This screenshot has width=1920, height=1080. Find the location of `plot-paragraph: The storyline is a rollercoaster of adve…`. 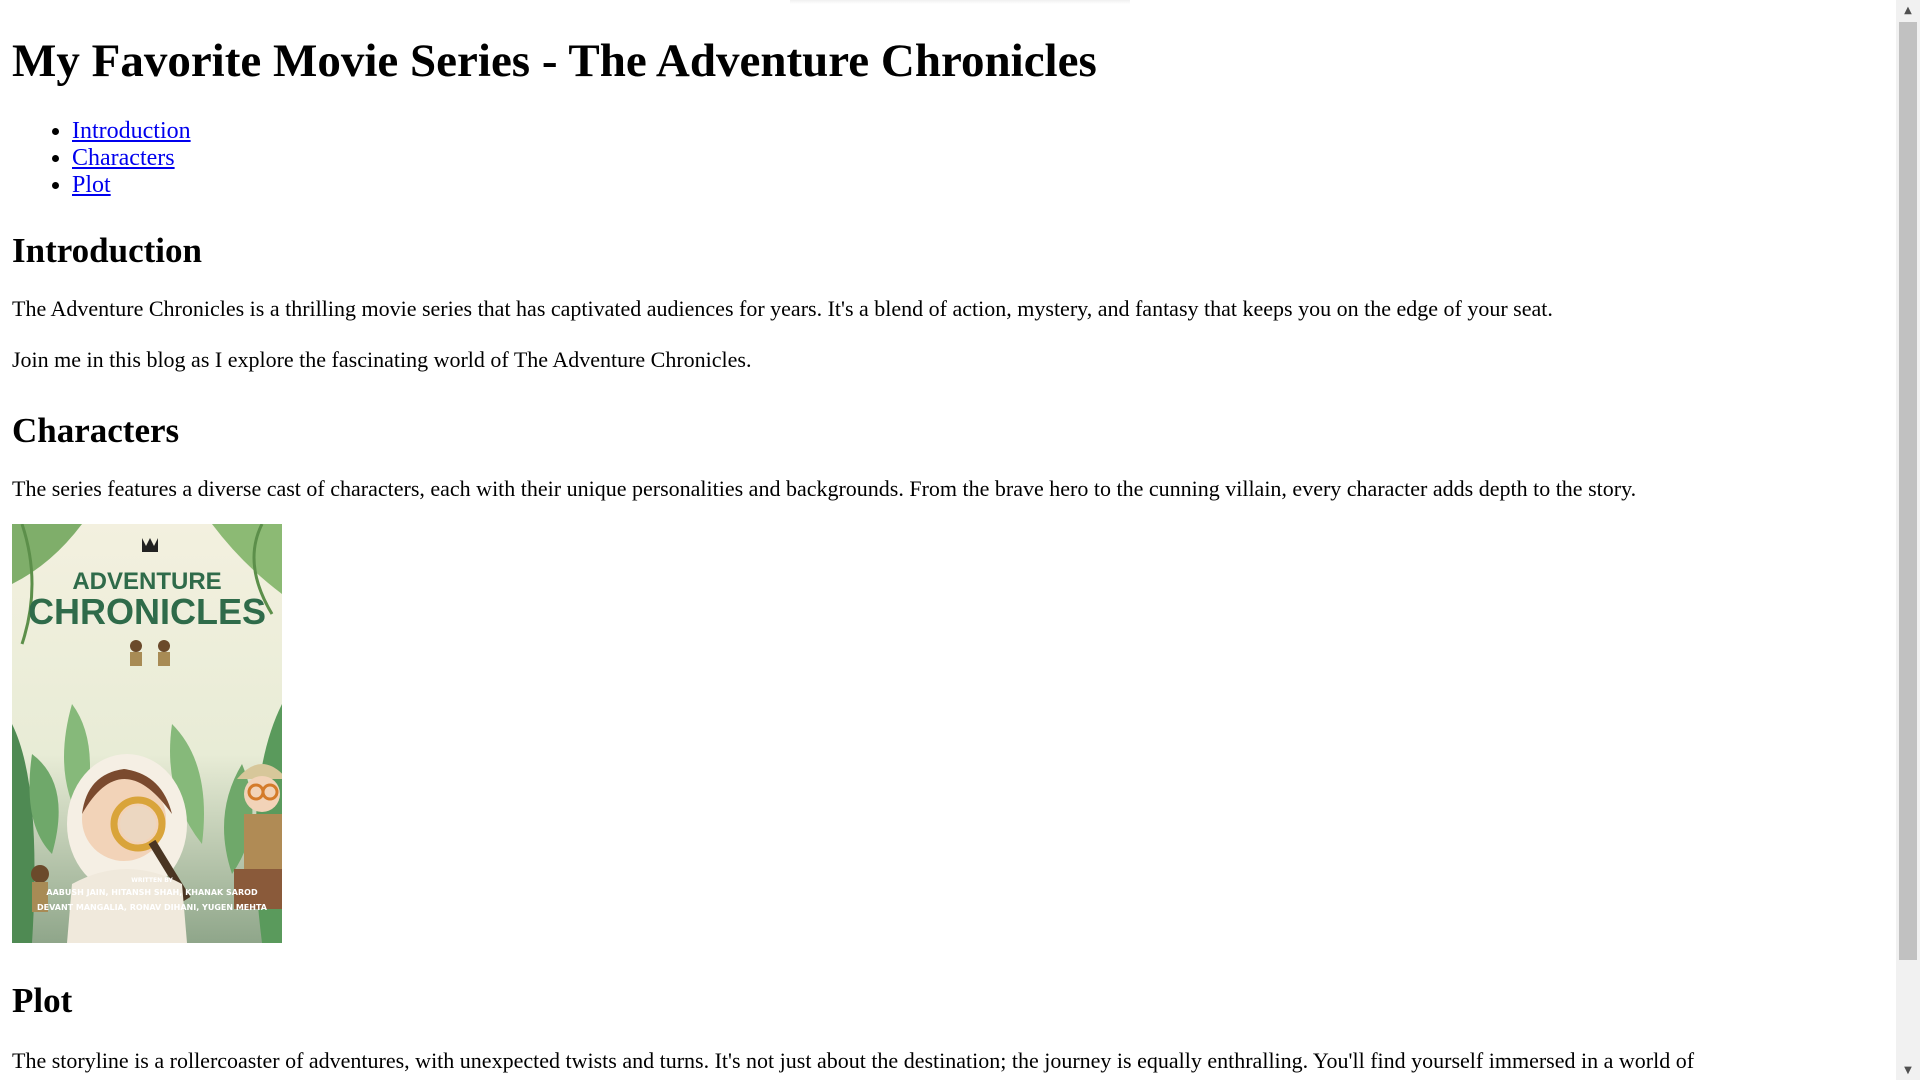

plot-paragraph: The storyline is a rollercoaster of adve… is located at coordinates (853, 1060).